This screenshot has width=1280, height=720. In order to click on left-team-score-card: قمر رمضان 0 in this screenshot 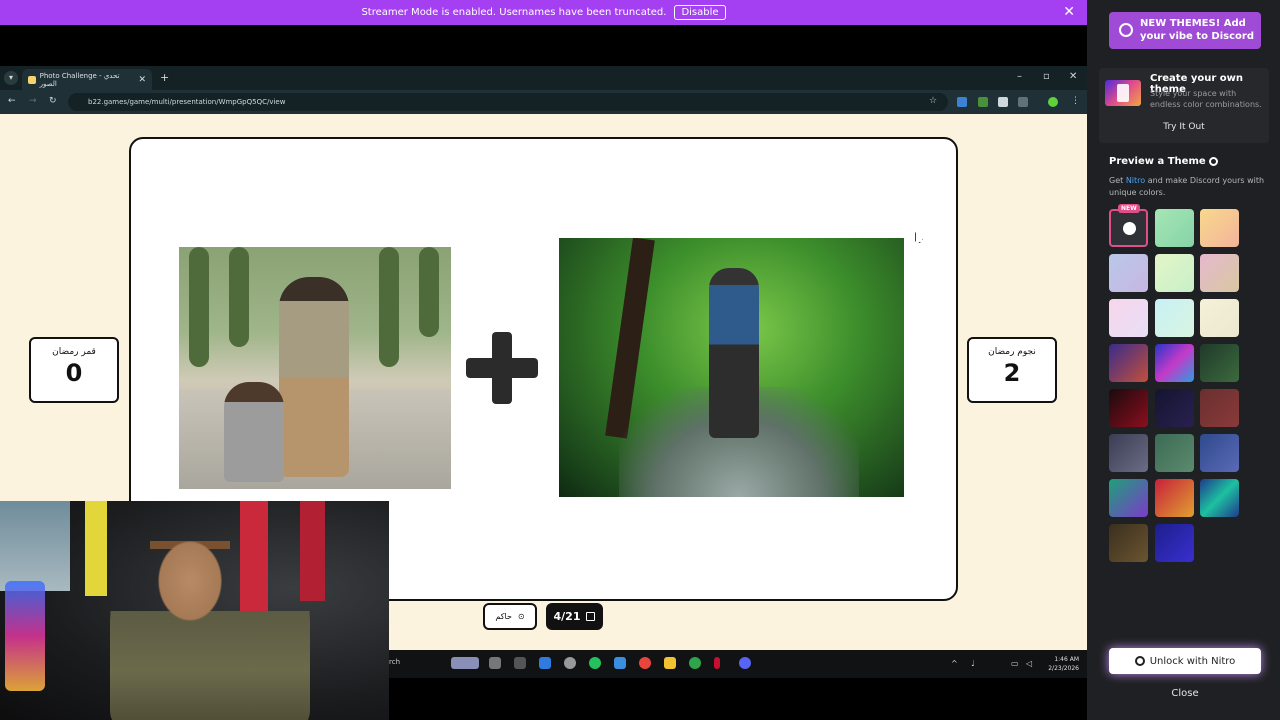, I will do `click(74, 370)`.